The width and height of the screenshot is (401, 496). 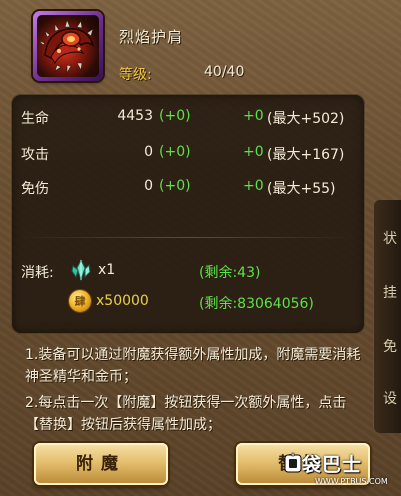 What do you see at coordinates (35, 155) in the screenshot?
I see `stat-name: 攻击` at bounding box center [35, 155].